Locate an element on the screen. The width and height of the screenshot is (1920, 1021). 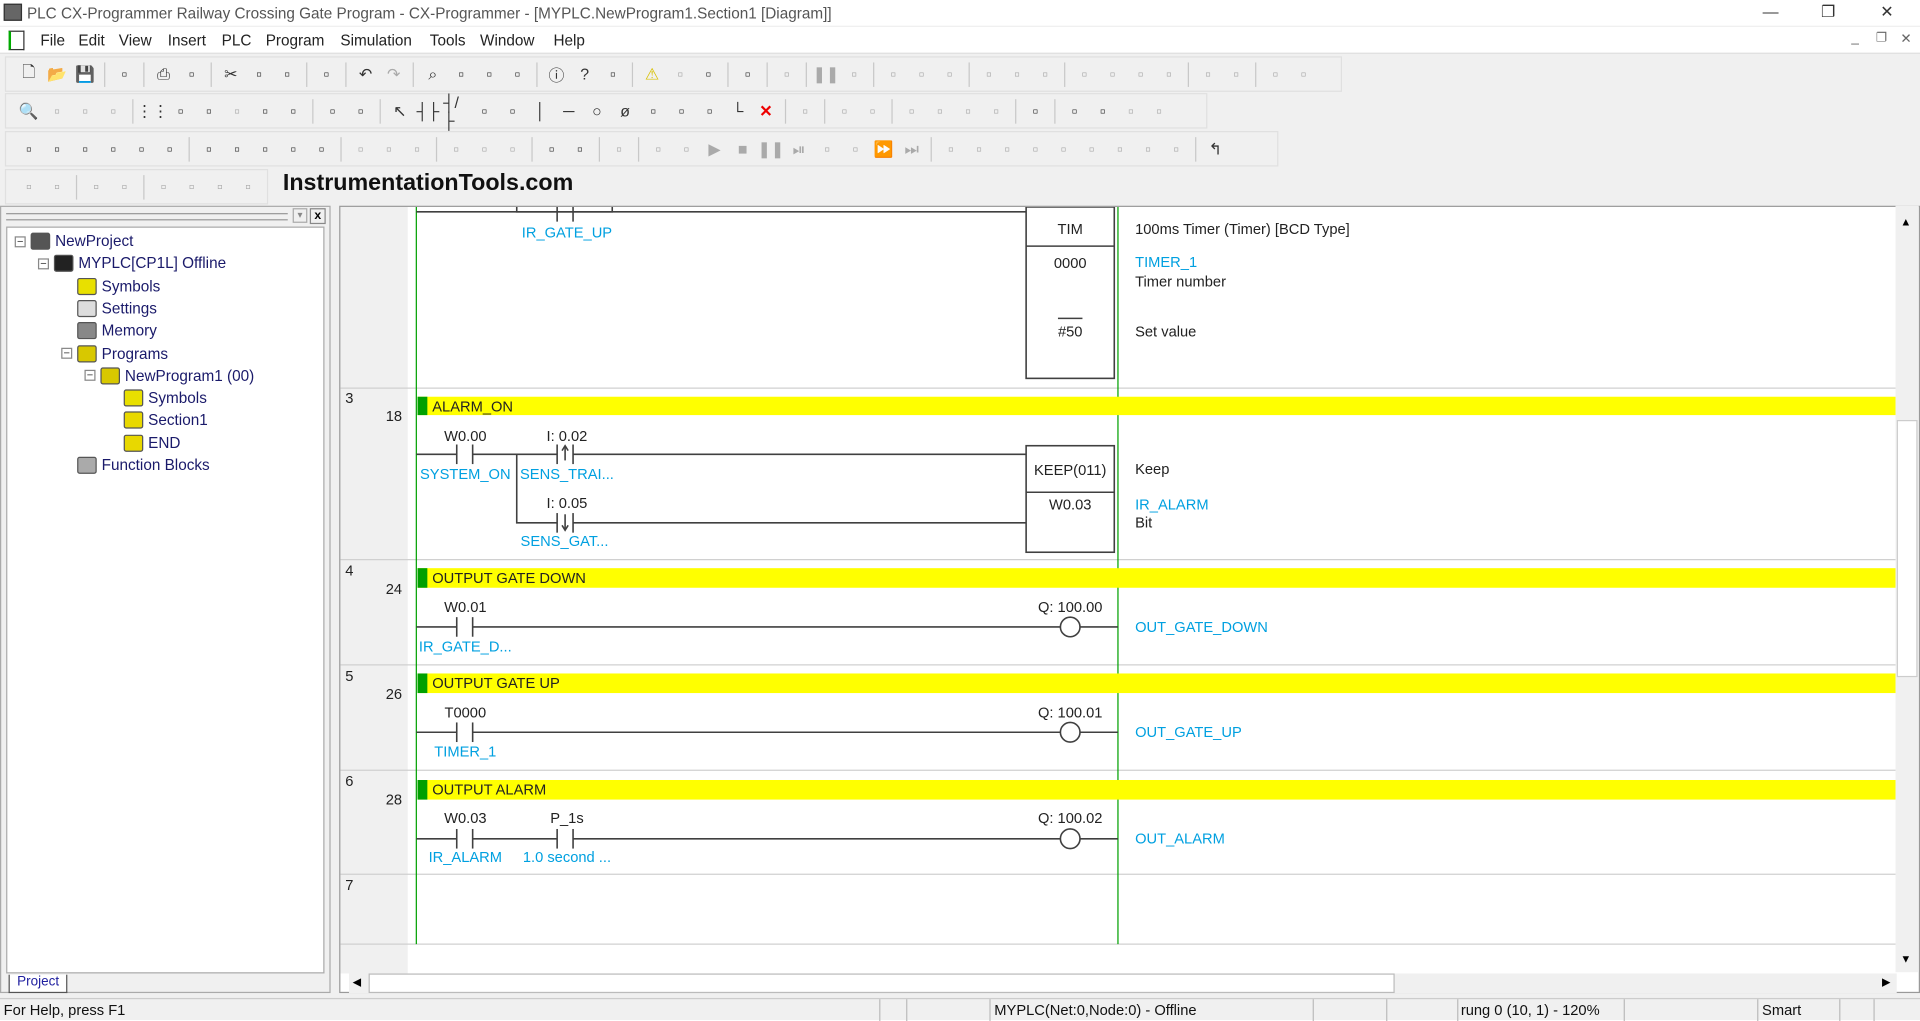
contact-or-icon: ▫ is located at coordinates (484, 111).